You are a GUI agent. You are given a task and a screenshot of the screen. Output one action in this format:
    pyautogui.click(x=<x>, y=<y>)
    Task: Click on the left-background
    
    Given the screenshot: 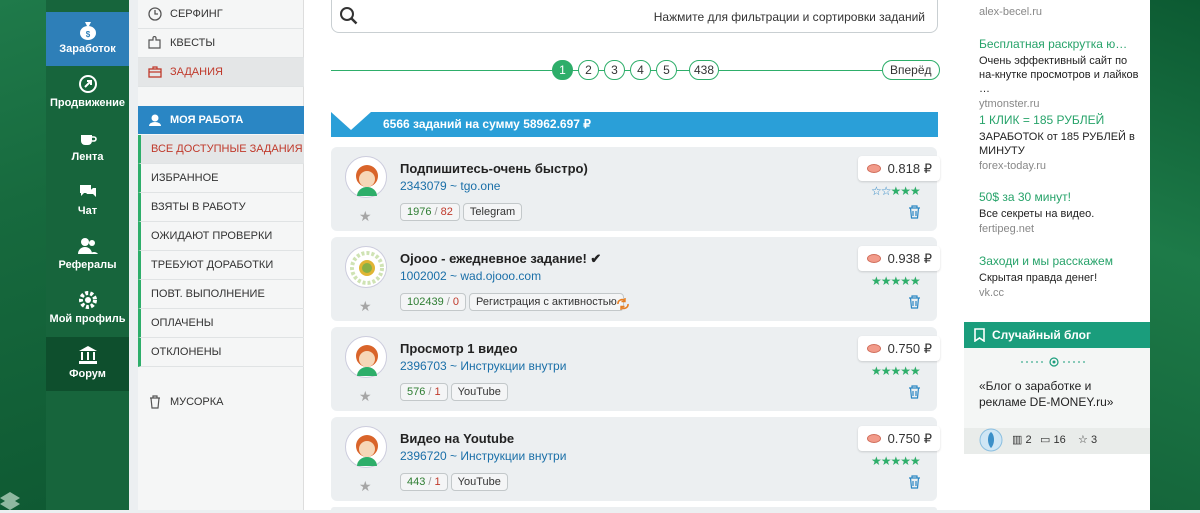 What is the action you would take?
    pyautogui.click(x=23, y=255)
    